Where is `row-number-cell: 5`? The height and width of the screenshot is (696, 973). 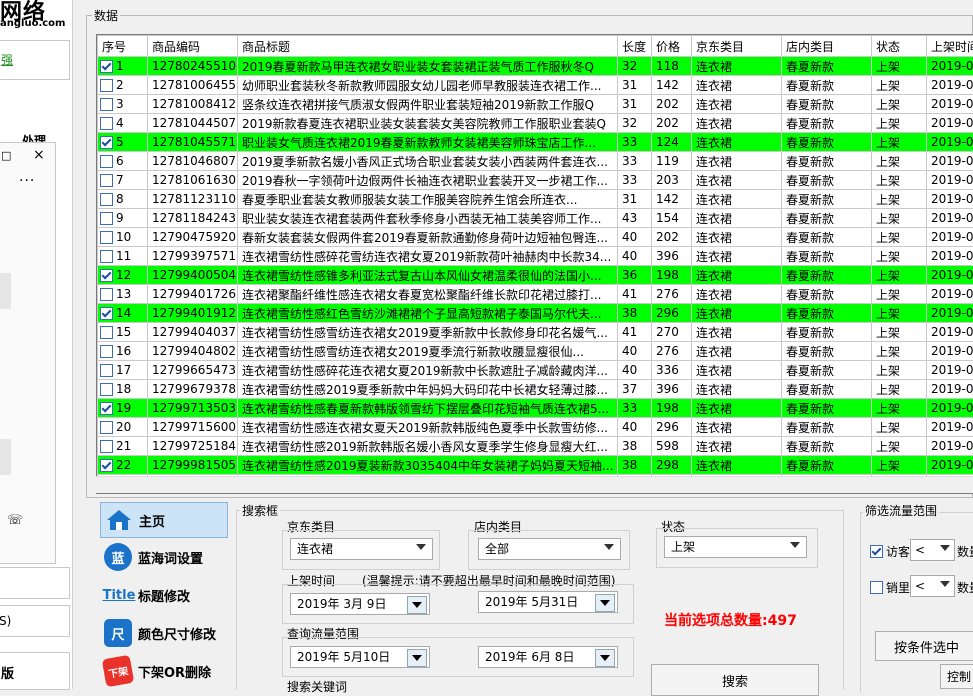
row-number-cell: 5 is located at coordinates (123, 142).